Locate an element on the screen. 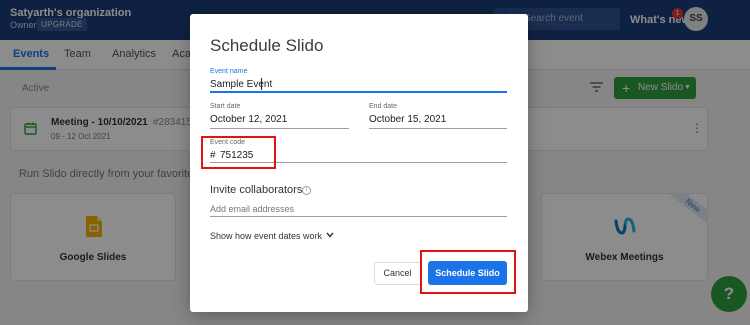 The image size is (750, 325). email-underline is located at coordinates (358, 216).